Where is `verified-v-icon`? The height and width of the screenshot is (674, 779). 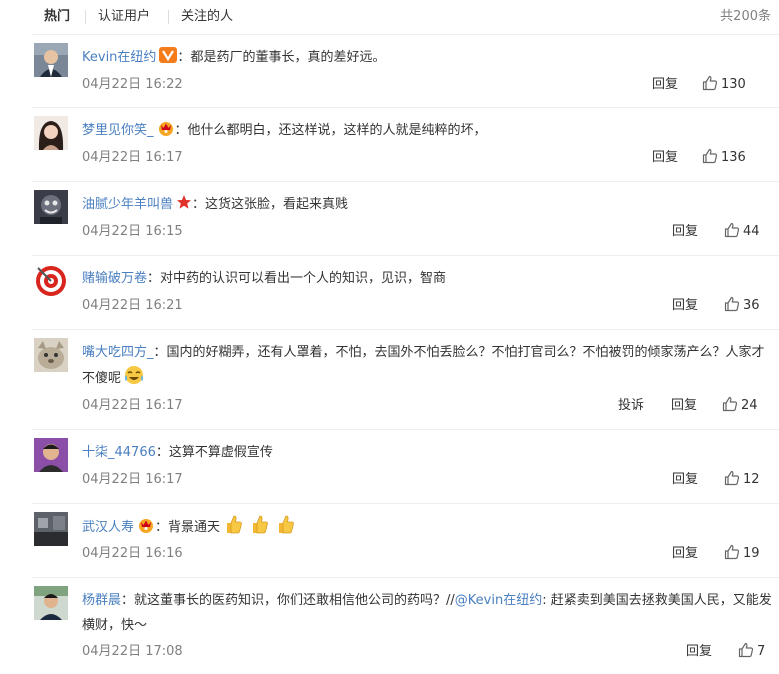
verified-v-icon is located at coordinates (168, 59).